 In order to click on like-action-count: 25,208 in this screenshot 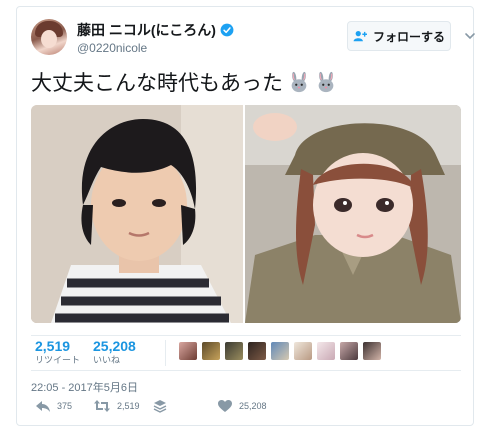, I will do `click(253, 406)`.